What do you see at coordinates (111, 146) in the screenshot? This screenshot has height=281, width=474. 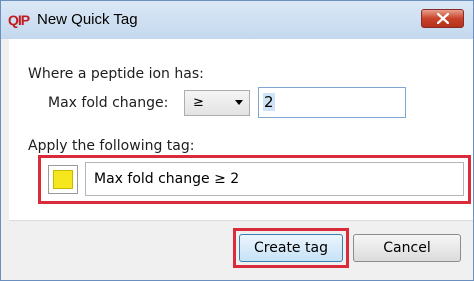 I see `tag-heading: Apply the following tag:` at bounding box center [111, 146].